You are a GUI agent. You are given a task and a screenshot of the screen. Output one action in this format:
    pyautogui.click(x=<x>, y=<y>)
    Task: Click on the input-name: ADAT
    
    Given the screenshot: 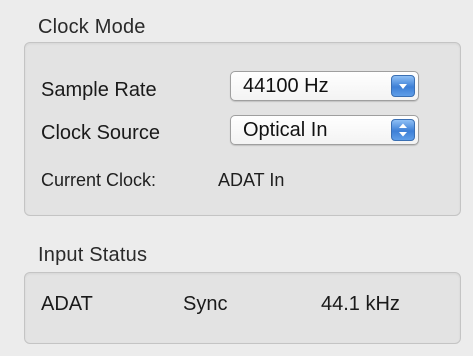 What is the action you would take?
    pyautogui.click(x=67, y=304)
    